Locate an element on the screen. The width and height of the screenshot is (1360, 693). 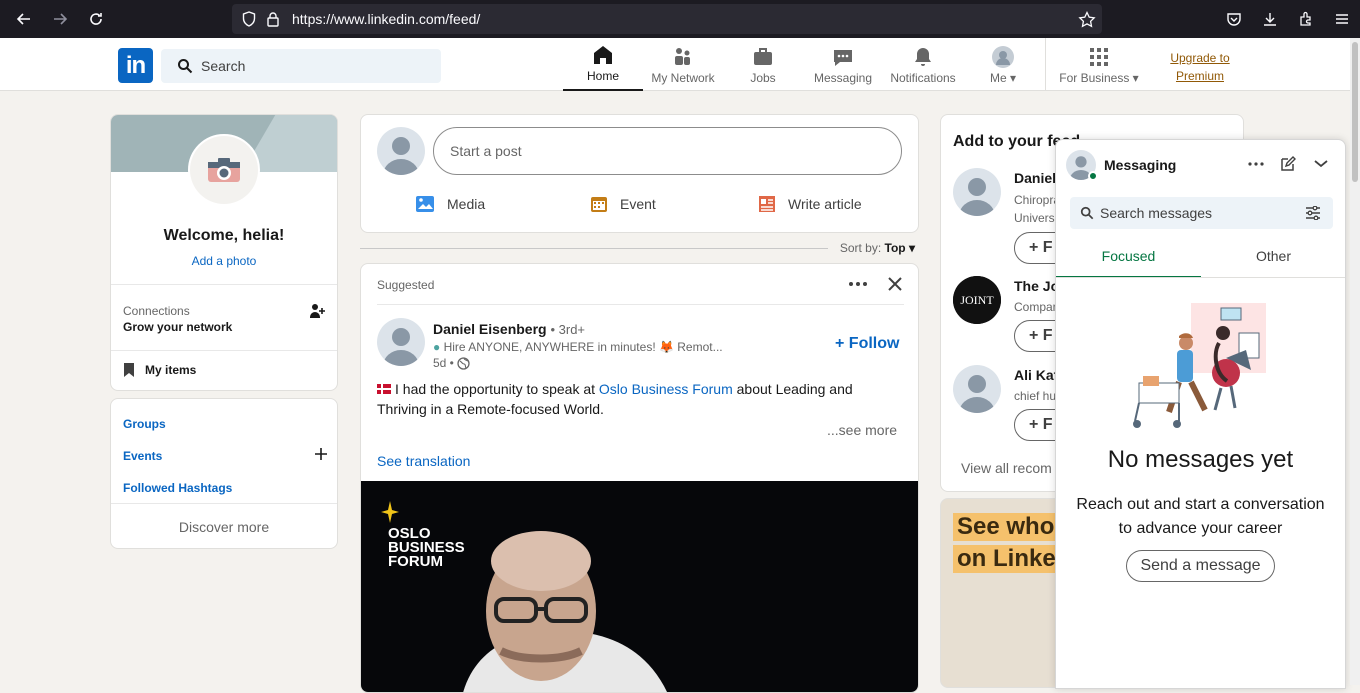
for-business-label: For Business ▾ is located at coordinates (1099, 78).